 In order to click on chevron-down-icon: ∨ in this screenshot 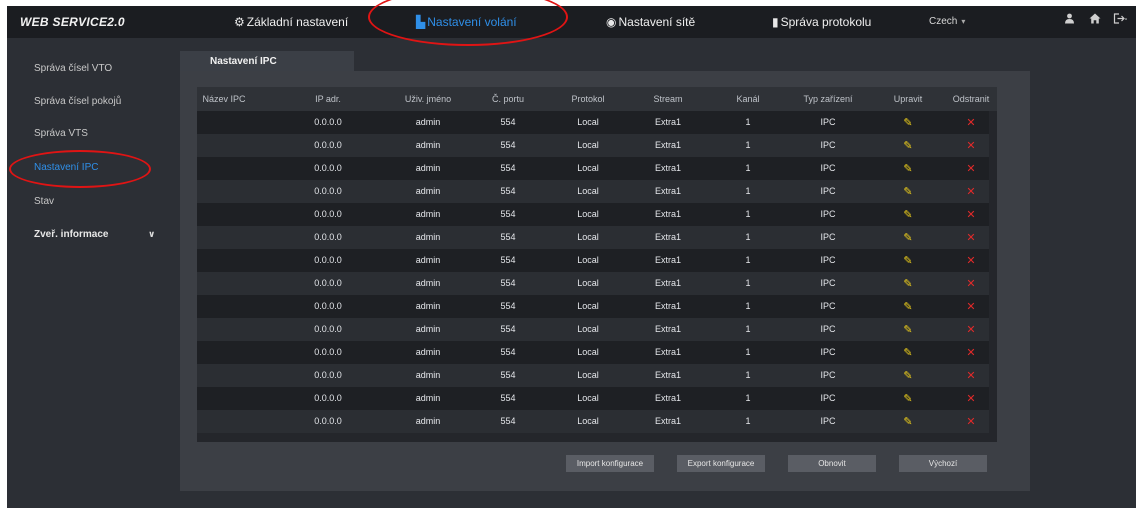, I will do `click(152, 233)`.